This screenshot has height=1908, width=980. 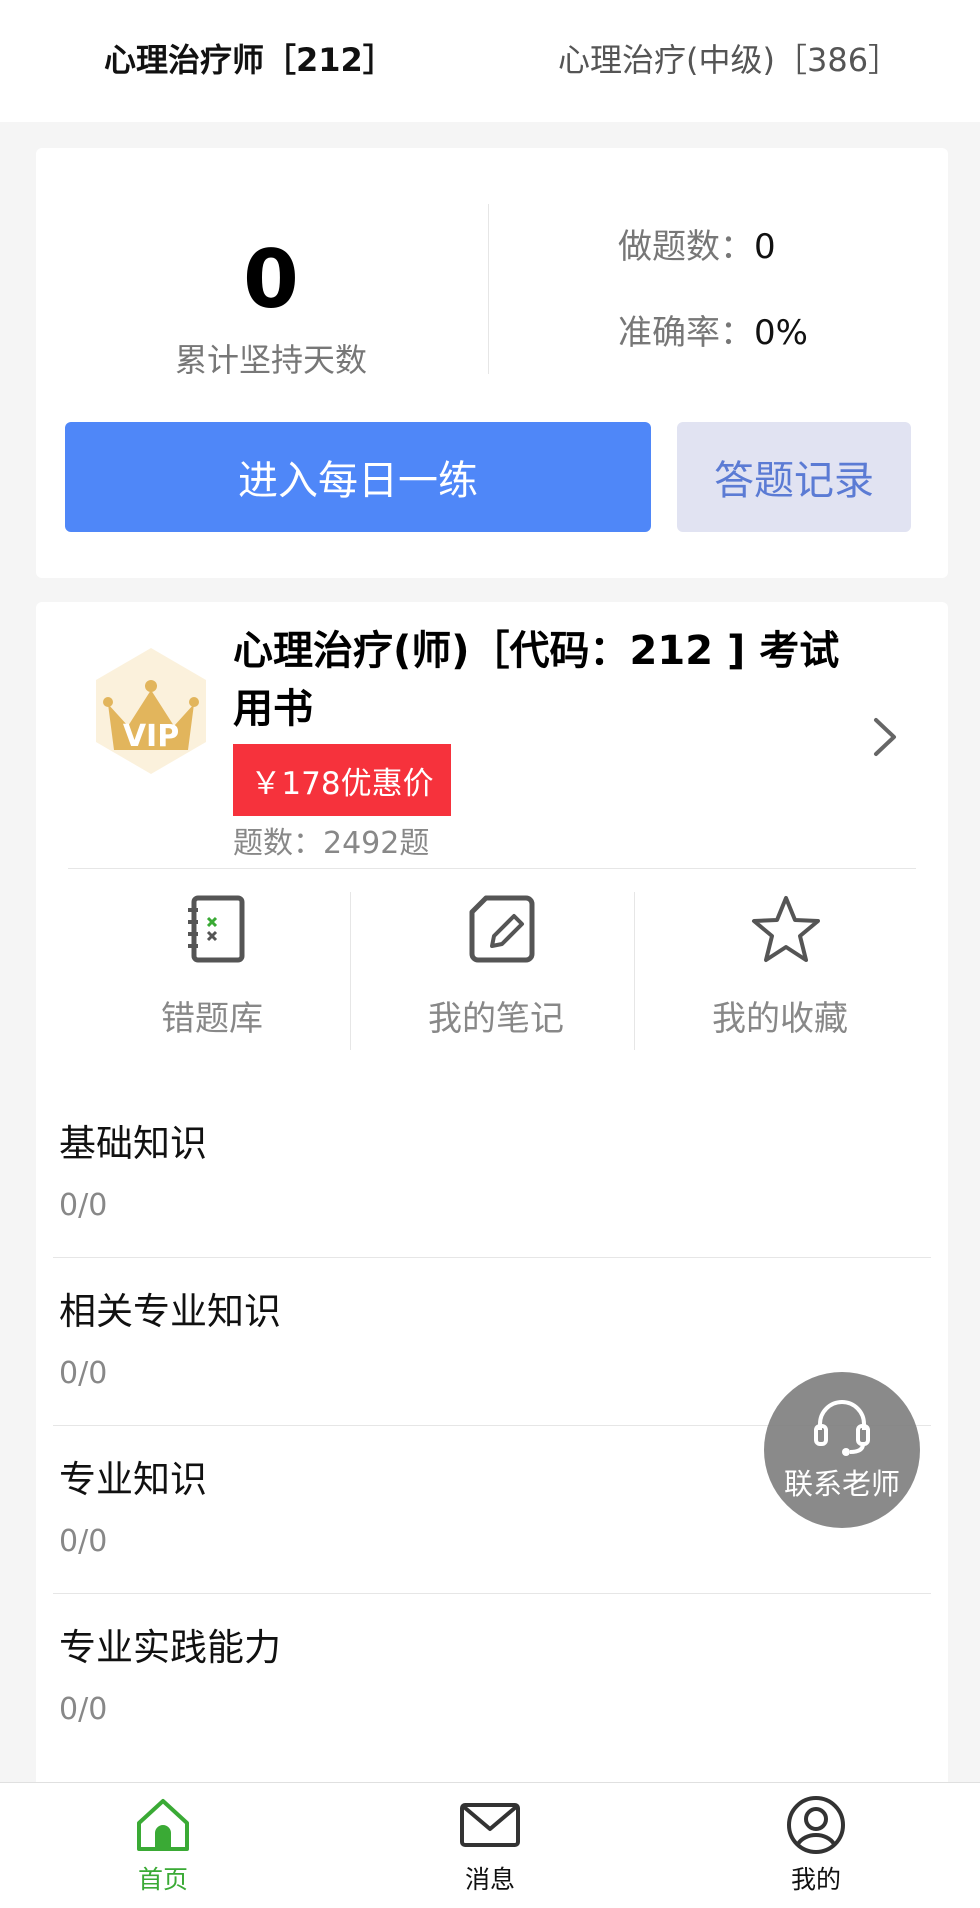 I want to click on price-tag: ￥178优惠价, so click(x=342, y=780).